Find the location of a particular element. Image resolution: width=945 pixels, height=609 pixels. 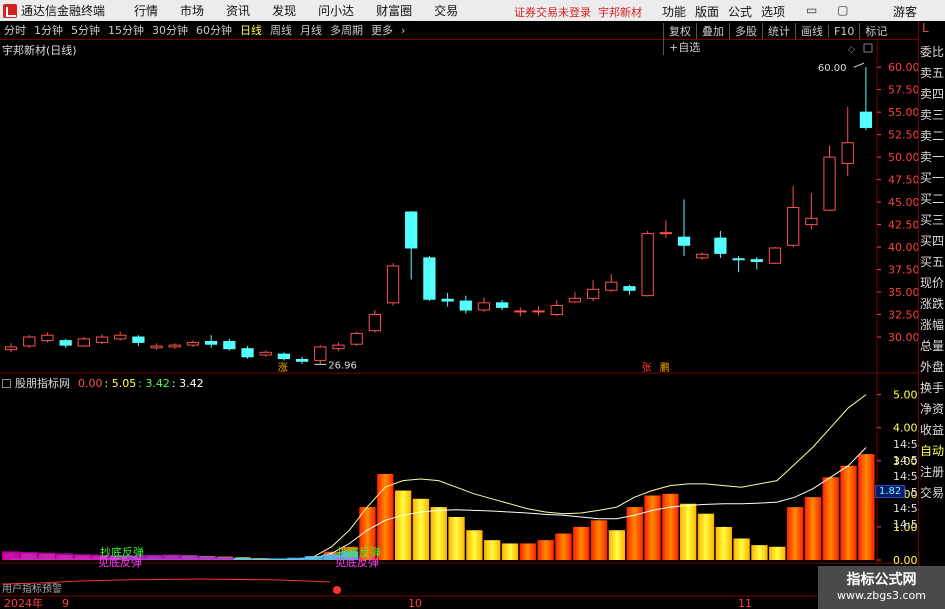

sidebar-item-auto: 自动 is located at coordinates (932, 451).